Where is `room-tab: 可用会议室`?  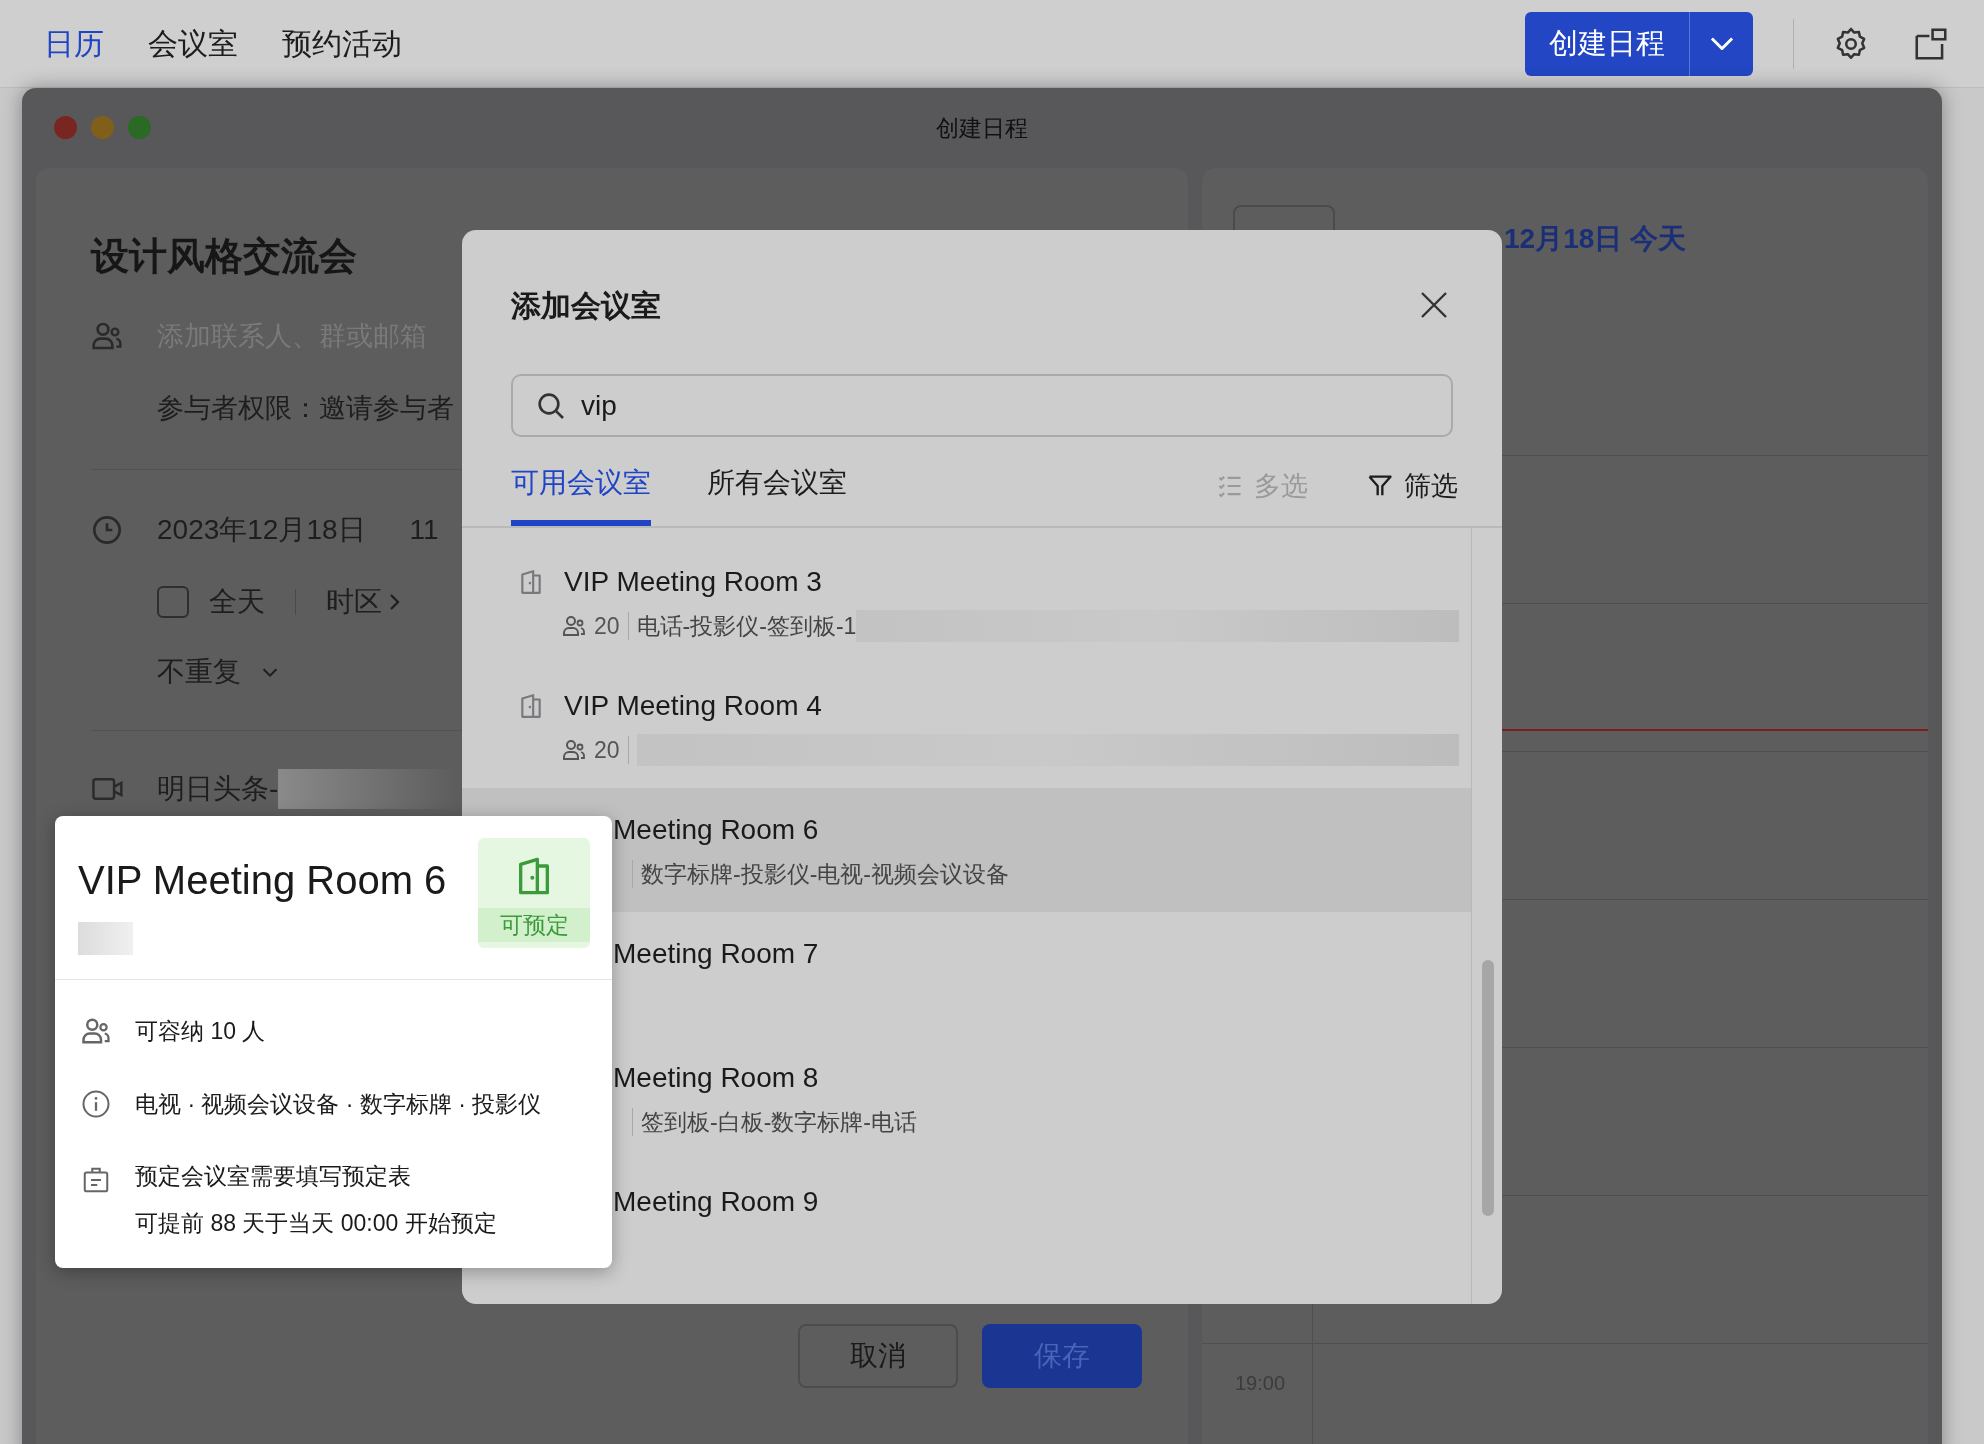
room-tab: 可用会议室 is located at coordinates (581, 486).